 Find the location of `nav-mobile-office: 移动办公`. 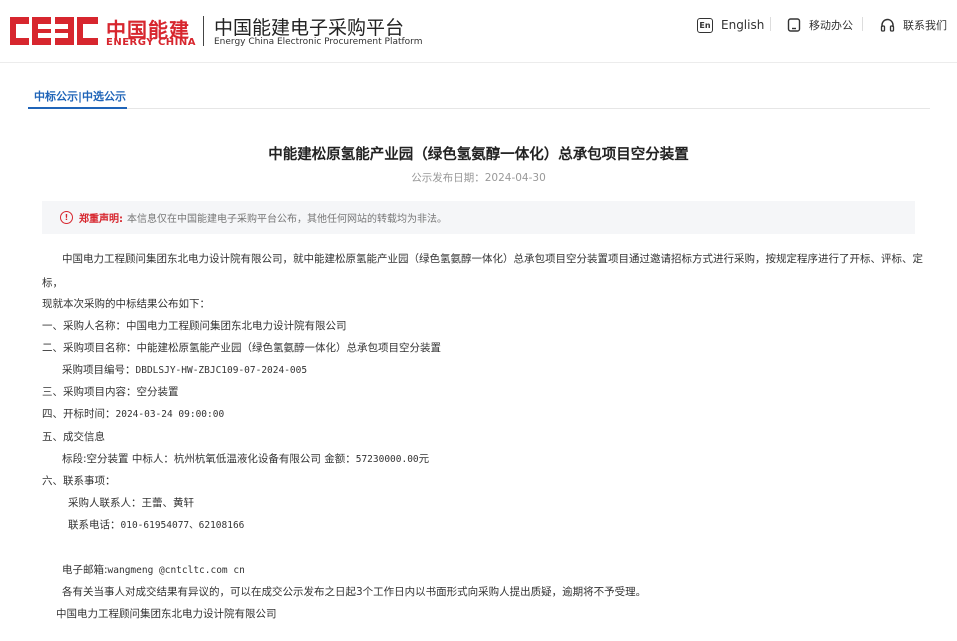

nav-mobile-office: 移动办公 is located at coordinates (820, 25).